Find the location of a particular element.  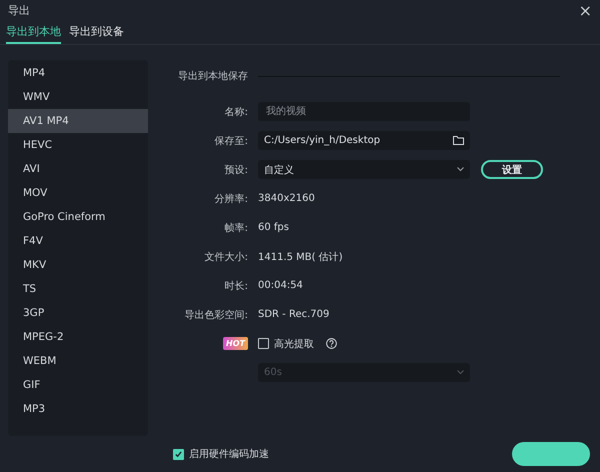

format-item: WMV is located at coordinates (78, 97).